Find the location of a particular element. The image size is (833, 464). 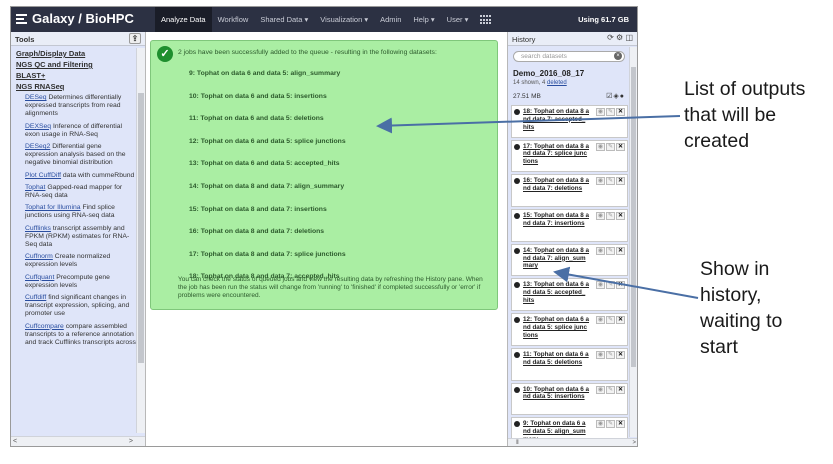

clear-search-icon: × is located at coordinates (618, 56).